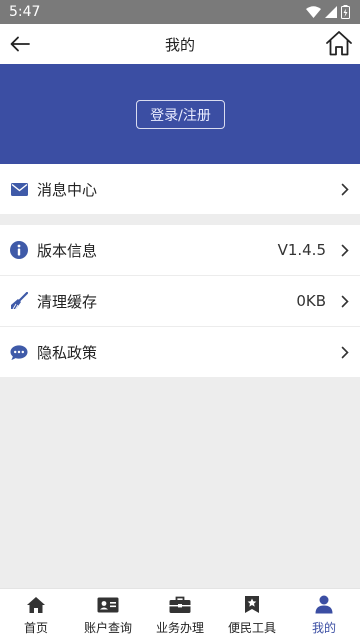 The width and height of the screenshot is (360, 640). What do you see at coordinates (323, 627) in the screenshot?
I see `tab-label: 我的` at bounding box center [323, 627].